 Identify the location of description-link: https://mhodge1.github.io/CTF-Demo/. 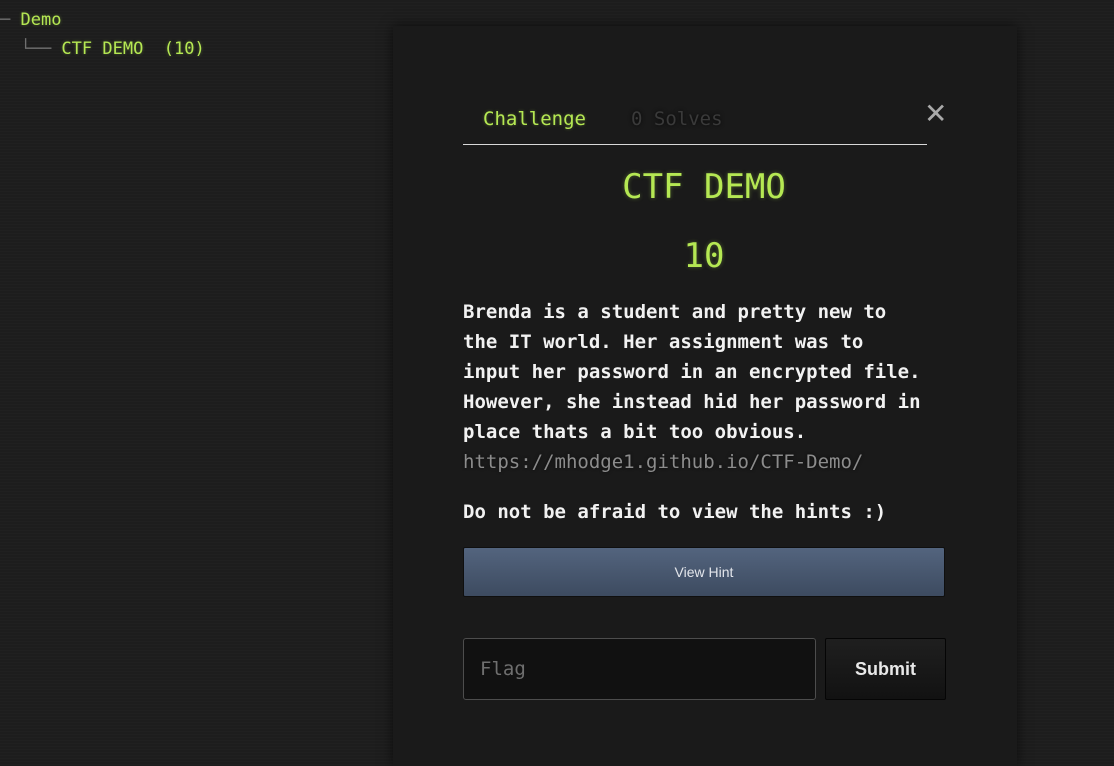
(663, 462).